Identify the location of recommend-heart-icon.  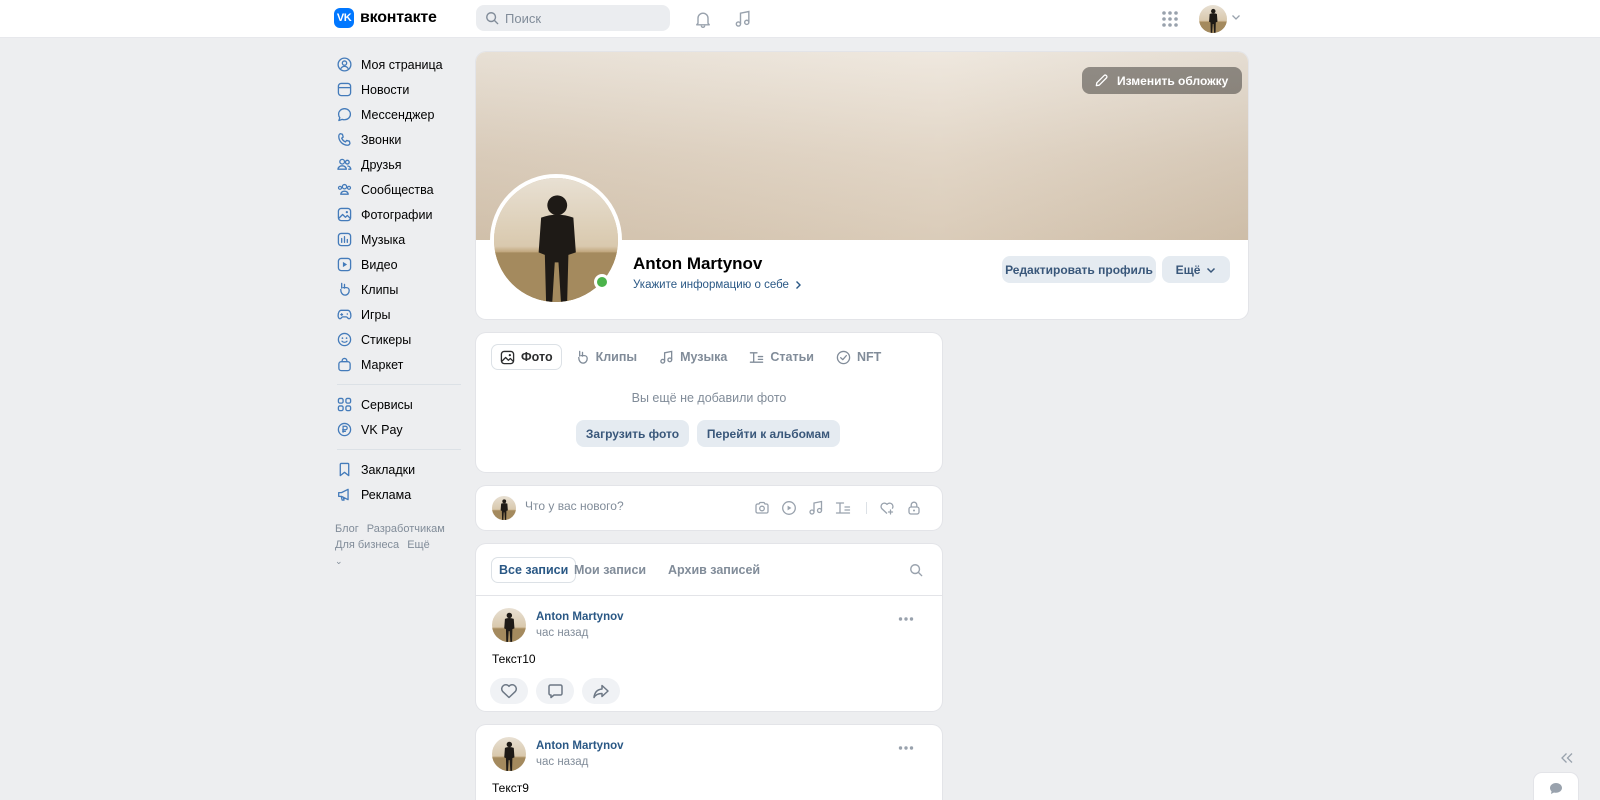
(887, 508).